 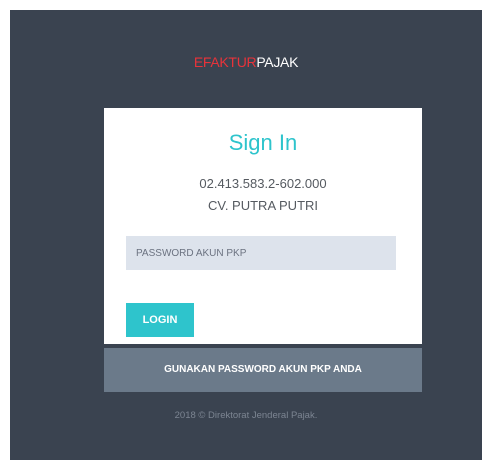 I want to click on password-input, so click(x=261, y=253).